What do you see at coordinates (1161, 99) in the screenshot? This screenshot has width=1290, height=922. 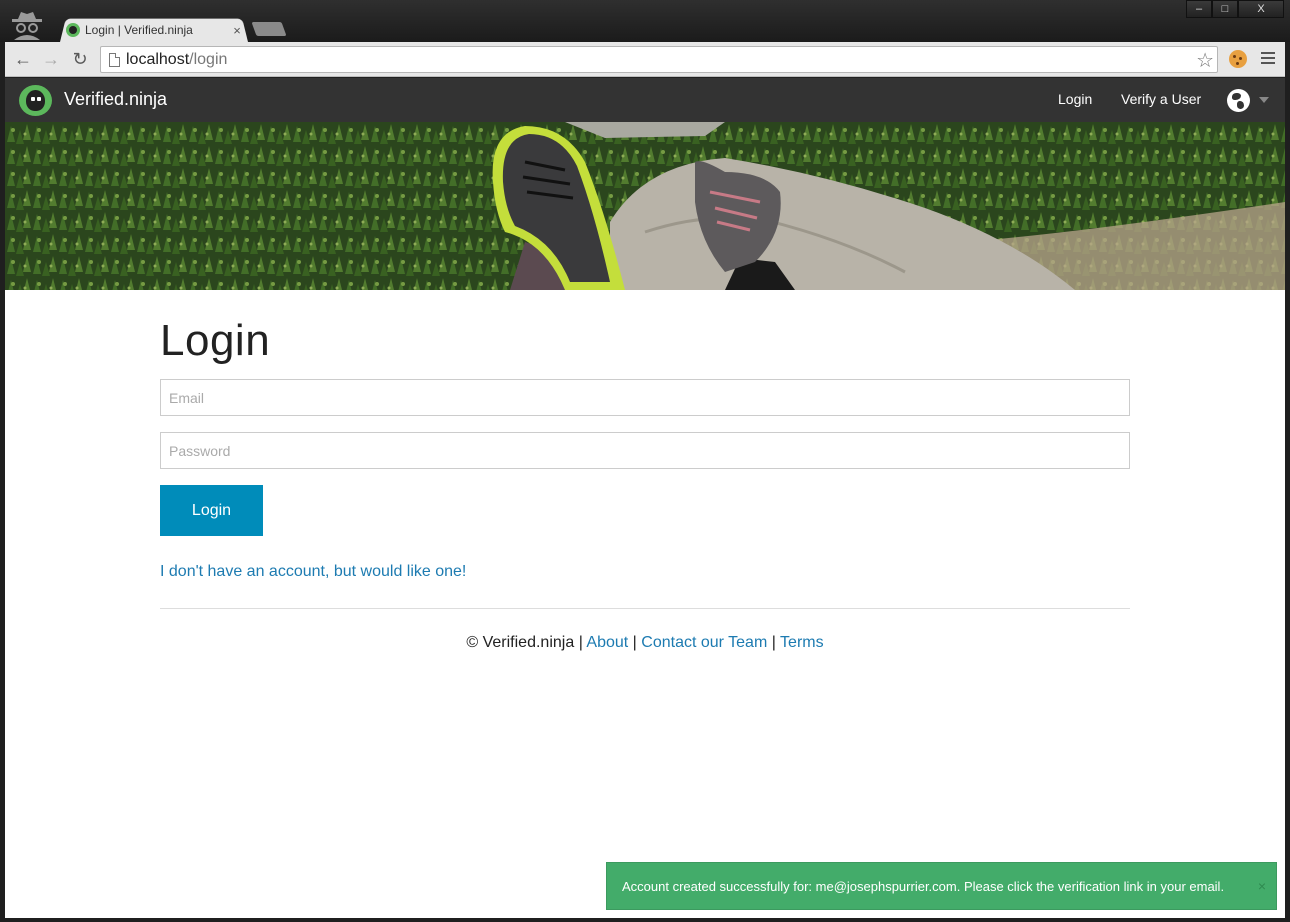 I see `nav-verify-user-link: Verify a User` at bounding box center [1161, 99].